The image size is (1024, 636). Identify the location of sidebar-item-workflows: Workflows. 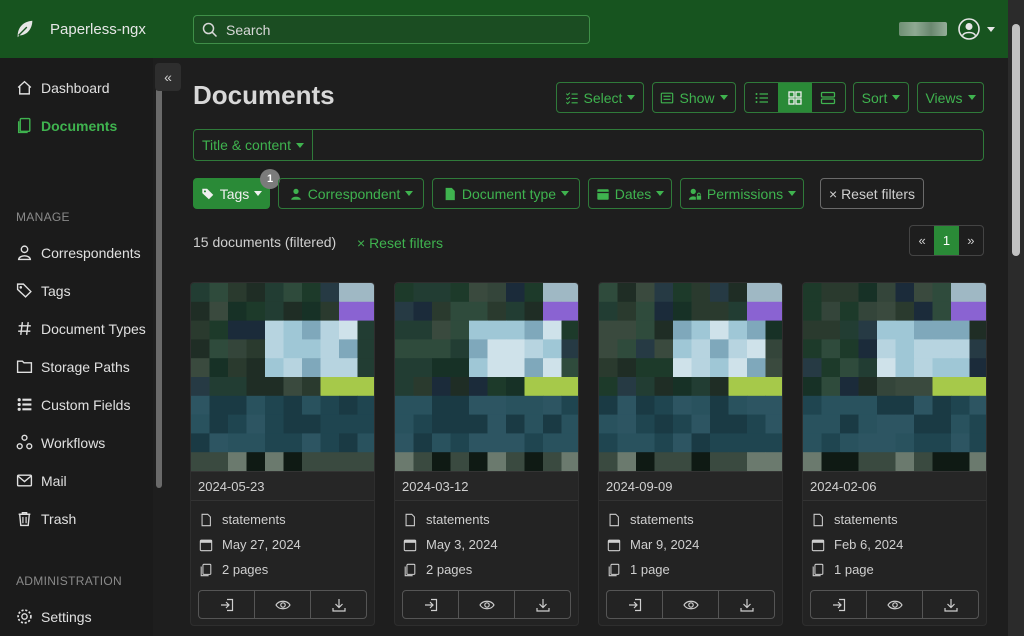
(60, 442).